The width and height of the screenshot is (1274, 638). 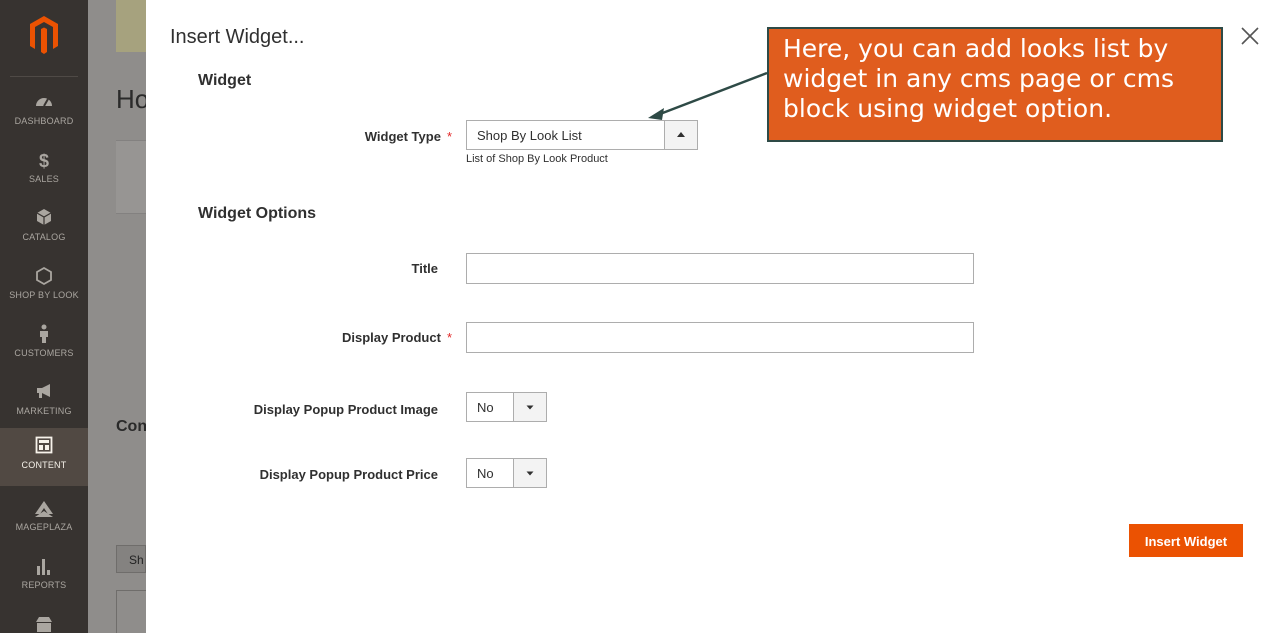 What do you see at coordinates (44, 627) in the screenshot?
I see `store-icon` at bounding box center [44, 627].